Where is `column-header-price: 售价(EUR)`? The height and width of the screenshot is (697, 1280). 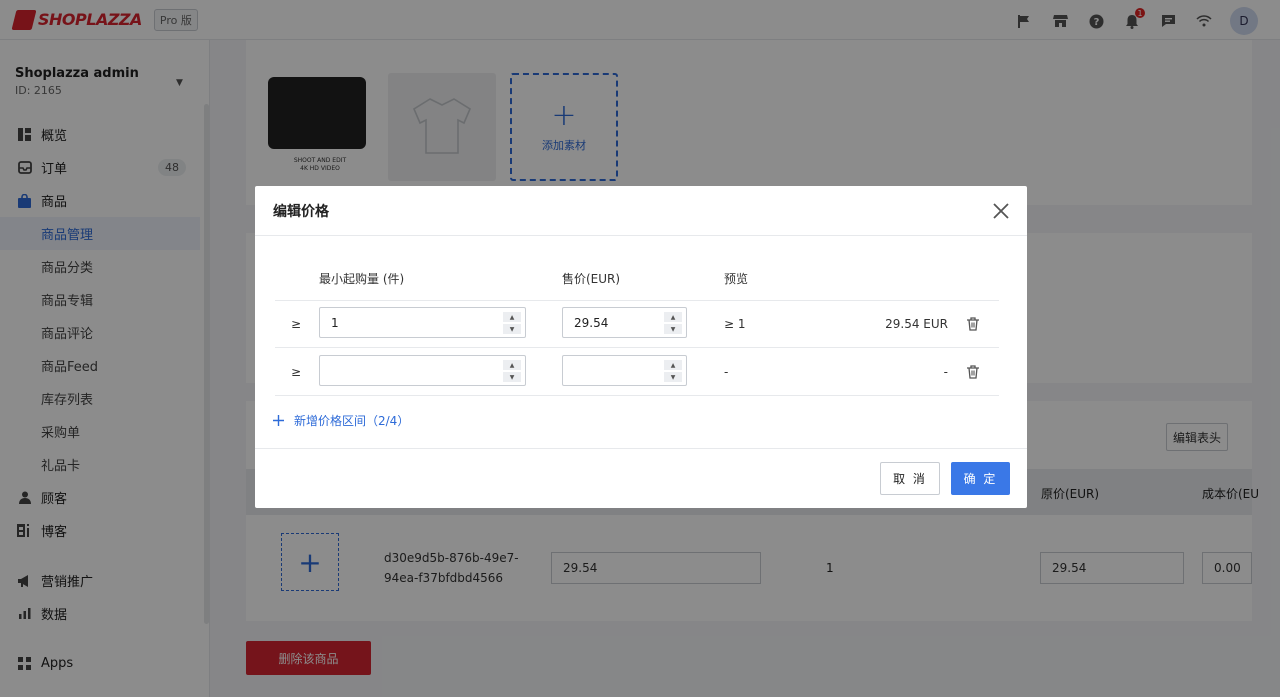 column-header-price: 售价(EUR) is located at coordinates (591, 279).